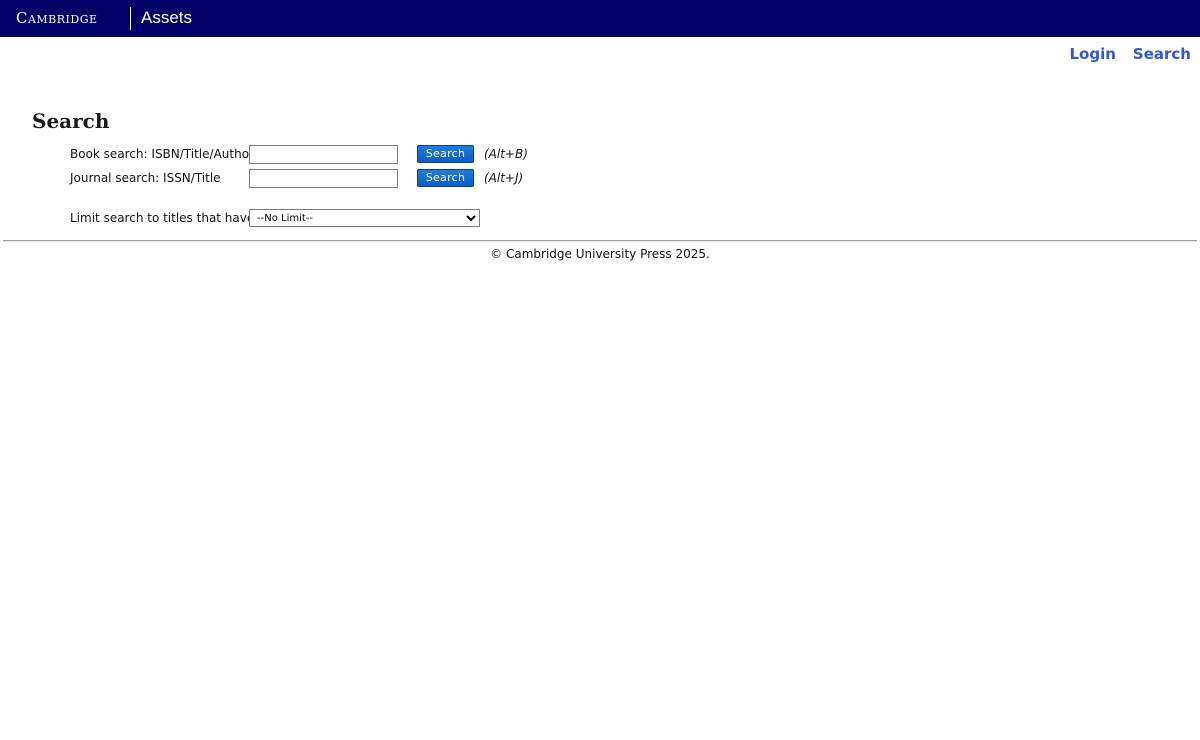  I want to click on book-search-input, so click(323, 154).